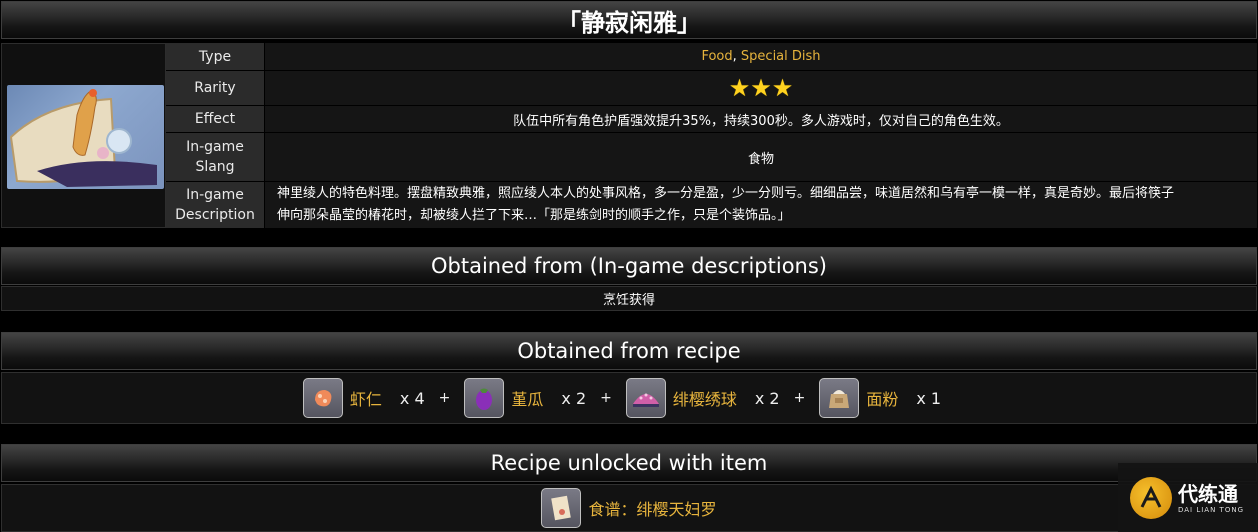 This screenshot has height=532, width=1258. What do you see at coordinates (839, 398) in the screenshot?
I see `flour-sack-icon` at bounding box center [839, 398].